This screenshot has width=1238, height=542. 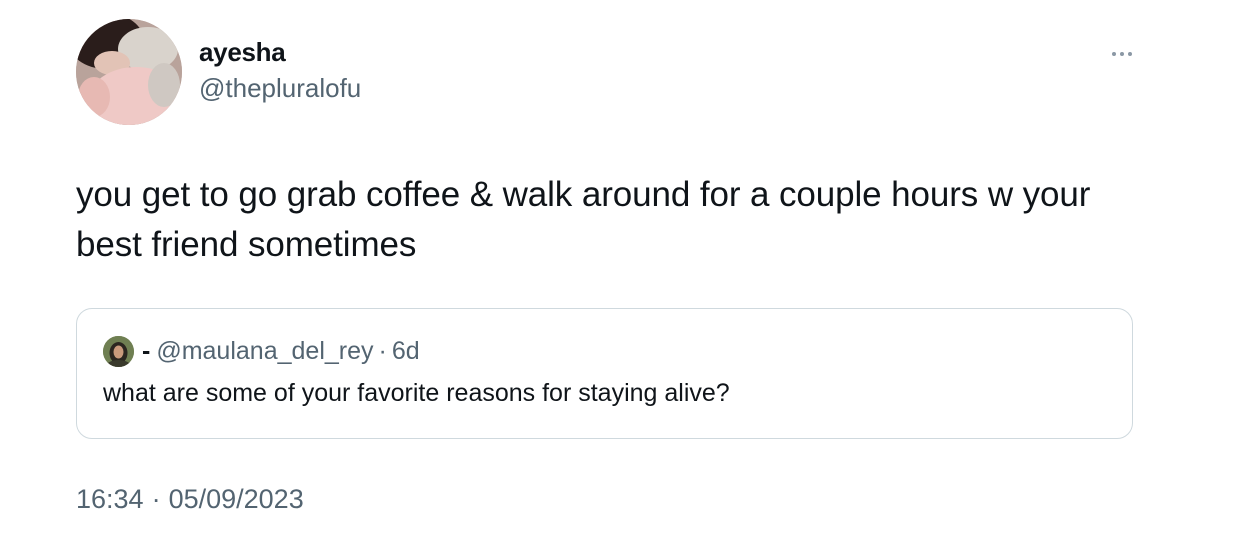 What do you see at coordinates (242, 52) in the screenshot?
I see `author-display-name: ayesha` at bounding box center [242, 52].